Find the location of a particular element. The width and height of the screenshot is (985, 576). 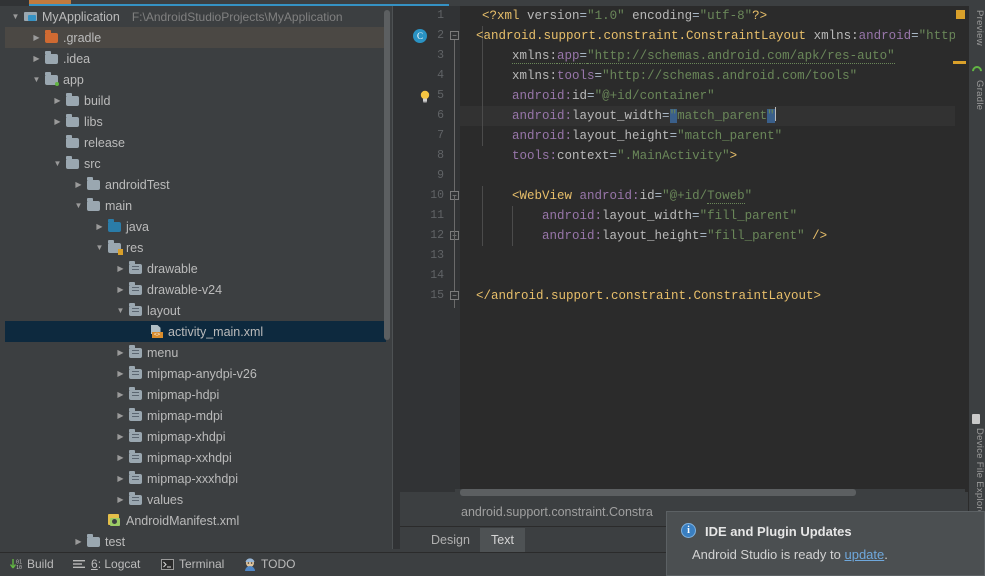

code-line-6: android:layout_width="match_parent" is located at coordinates (725, 116).